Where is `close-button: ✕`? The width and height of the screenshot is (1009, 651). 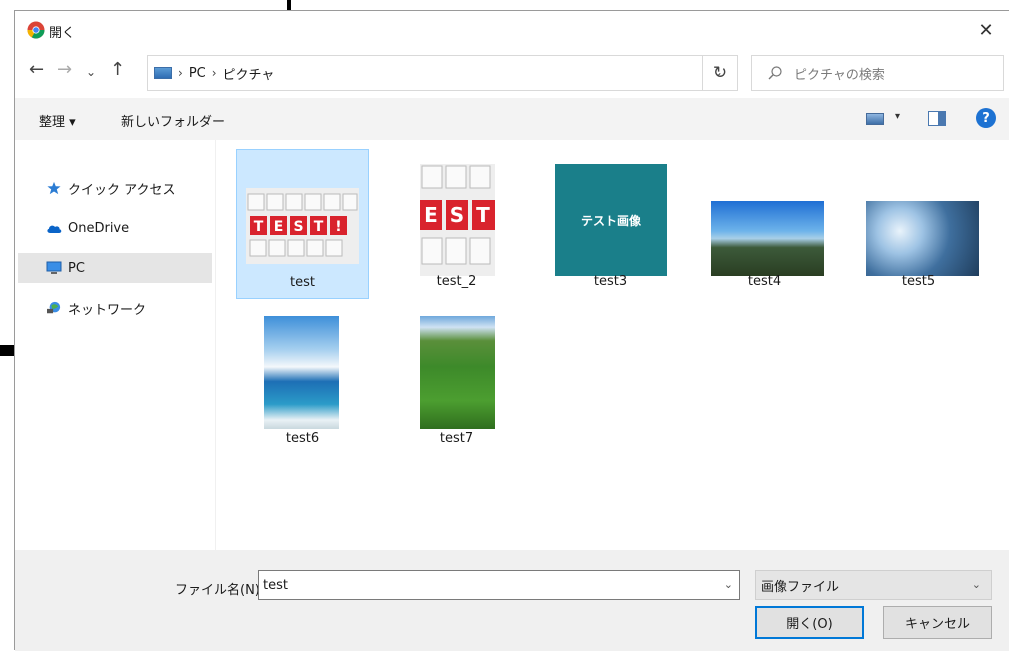 close-button: ✕ is located at coordinates (986, 30).